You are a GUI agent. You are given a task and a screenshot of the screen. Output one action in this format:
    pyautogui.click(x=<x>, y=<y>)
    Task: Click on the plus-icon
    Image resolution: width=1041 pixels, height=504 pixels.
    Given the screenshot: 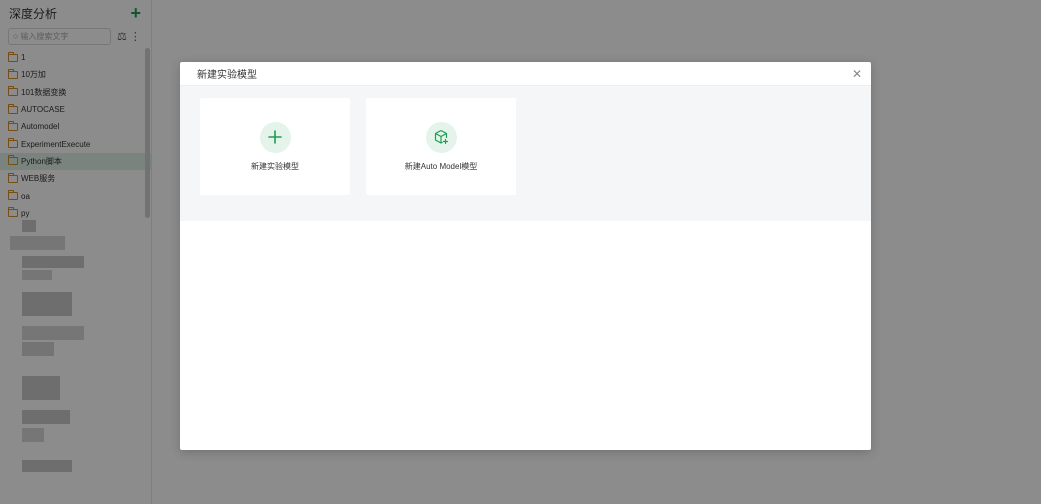 What is the action you would take?
    pyautogui.click(x=275, y=137)
    